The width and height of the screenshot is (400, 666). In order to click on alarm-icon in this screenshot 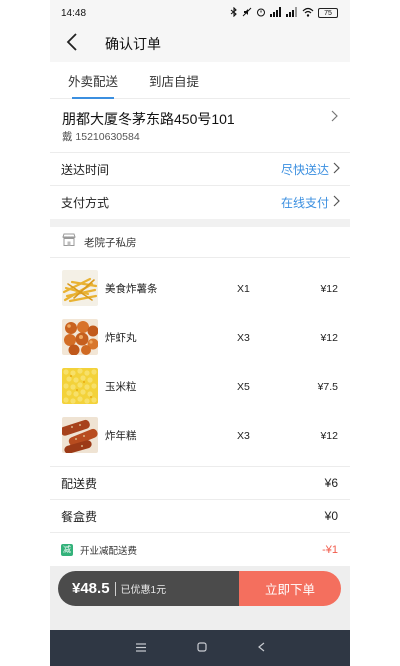, I will do `click(261, 13)`.